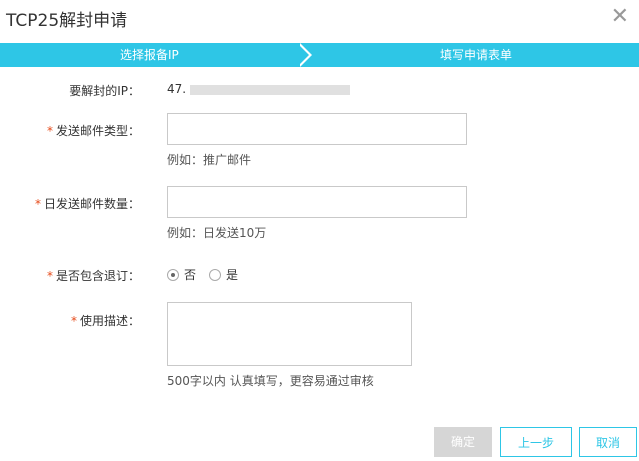 Image resolution: width=639 pixels, height=461 pixels. I want to click on usage-label-text: 使用描述：, so click(109, 321).